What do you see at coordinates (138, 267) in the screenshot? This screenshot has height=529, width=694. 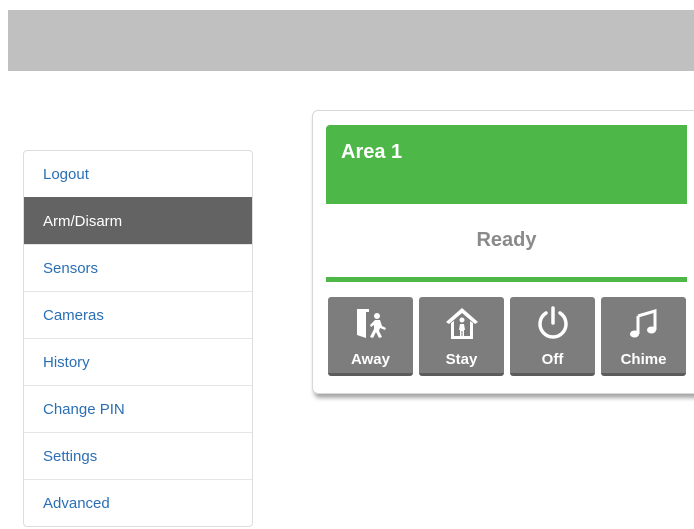 I see `sidebar-item-sensors: Sensors` at bounding box center [138, 267].